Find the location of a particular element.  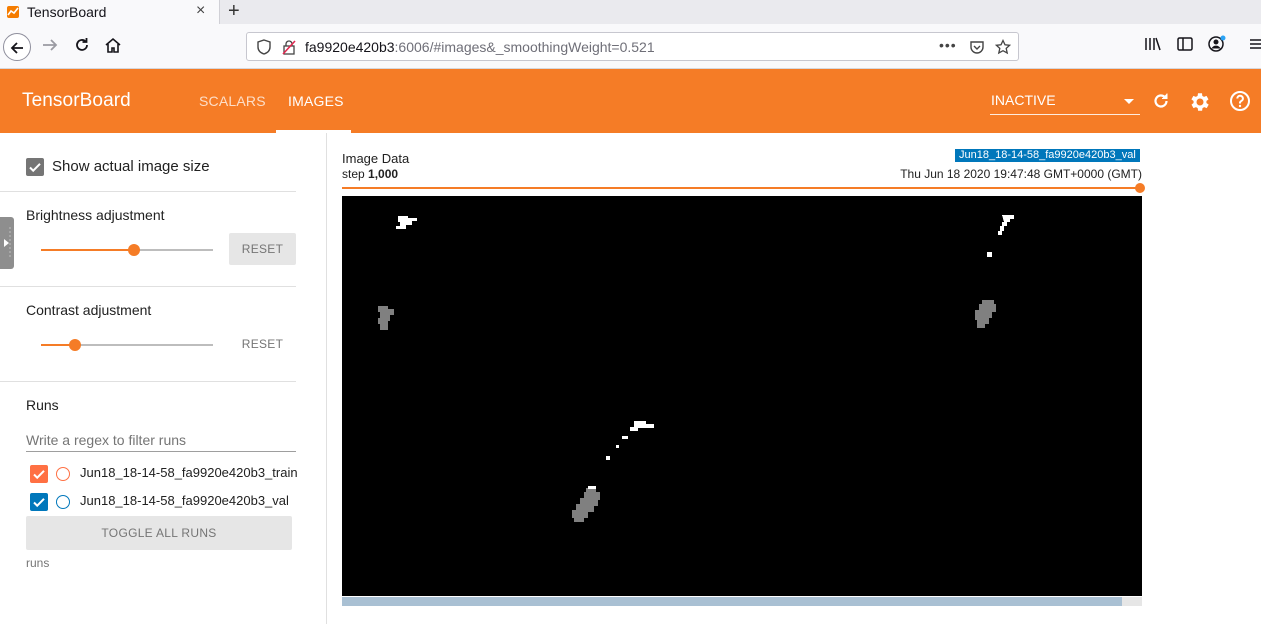

help-icon is located at coordinates (1240, 101).